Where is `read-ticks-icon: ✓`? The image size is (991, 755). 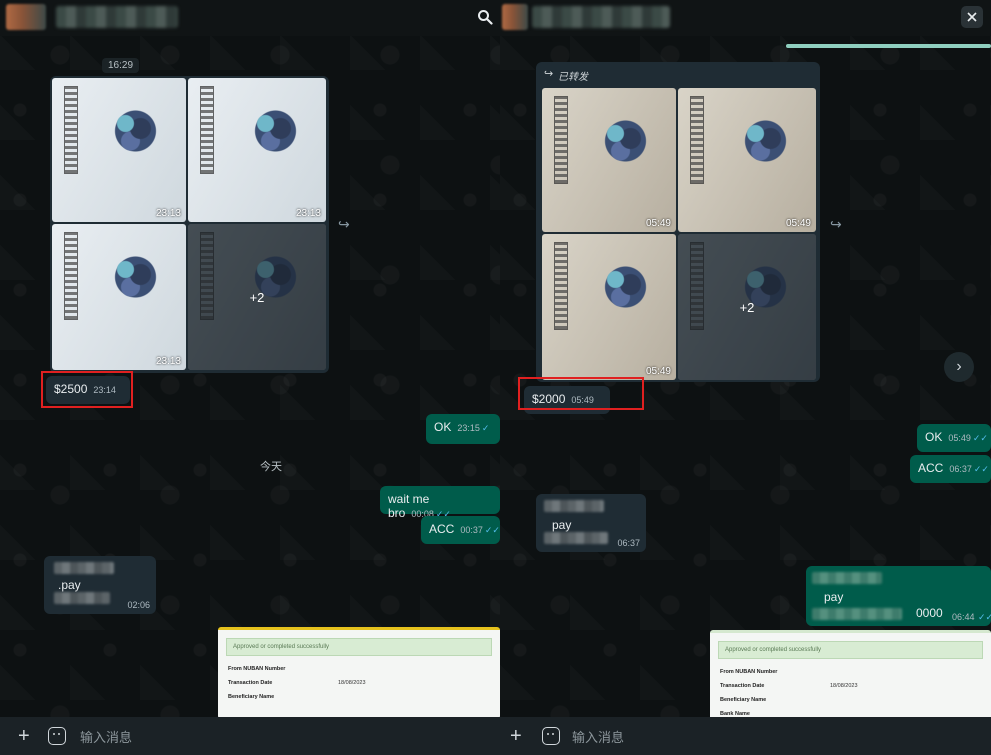
read-ticks-icon: ✓ is located at coordinates (485, 428).